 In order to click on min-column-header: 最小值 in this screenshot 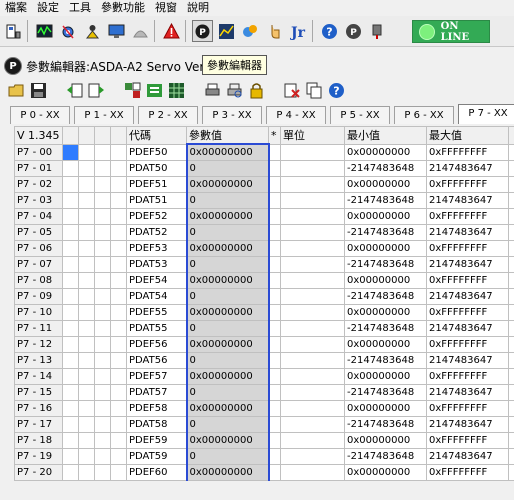, I will do `click(385, 135)`.